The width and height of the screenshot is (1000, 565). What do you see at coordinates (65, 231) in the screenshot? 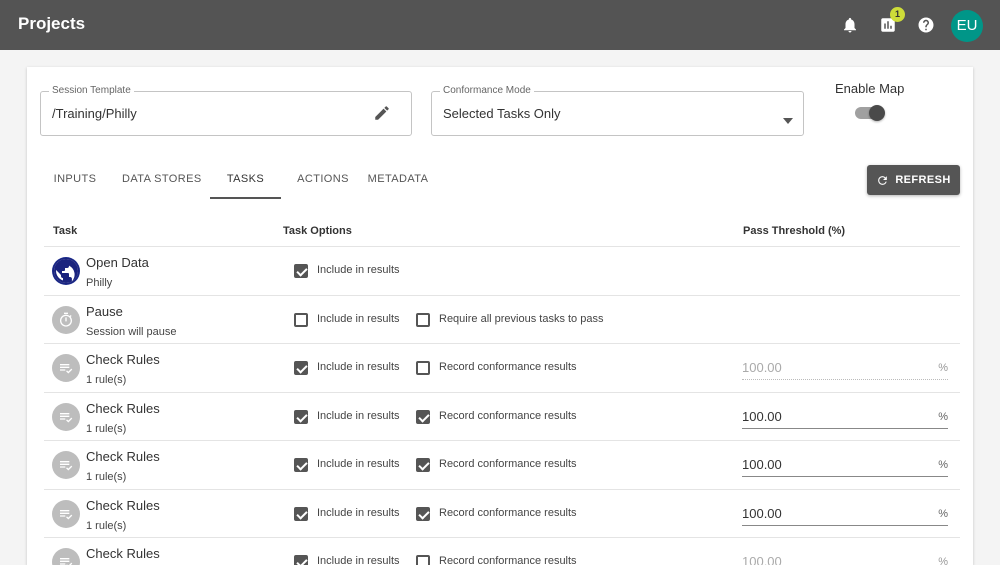
I see `col-task-header: Task` at bounding box center [65, 231].